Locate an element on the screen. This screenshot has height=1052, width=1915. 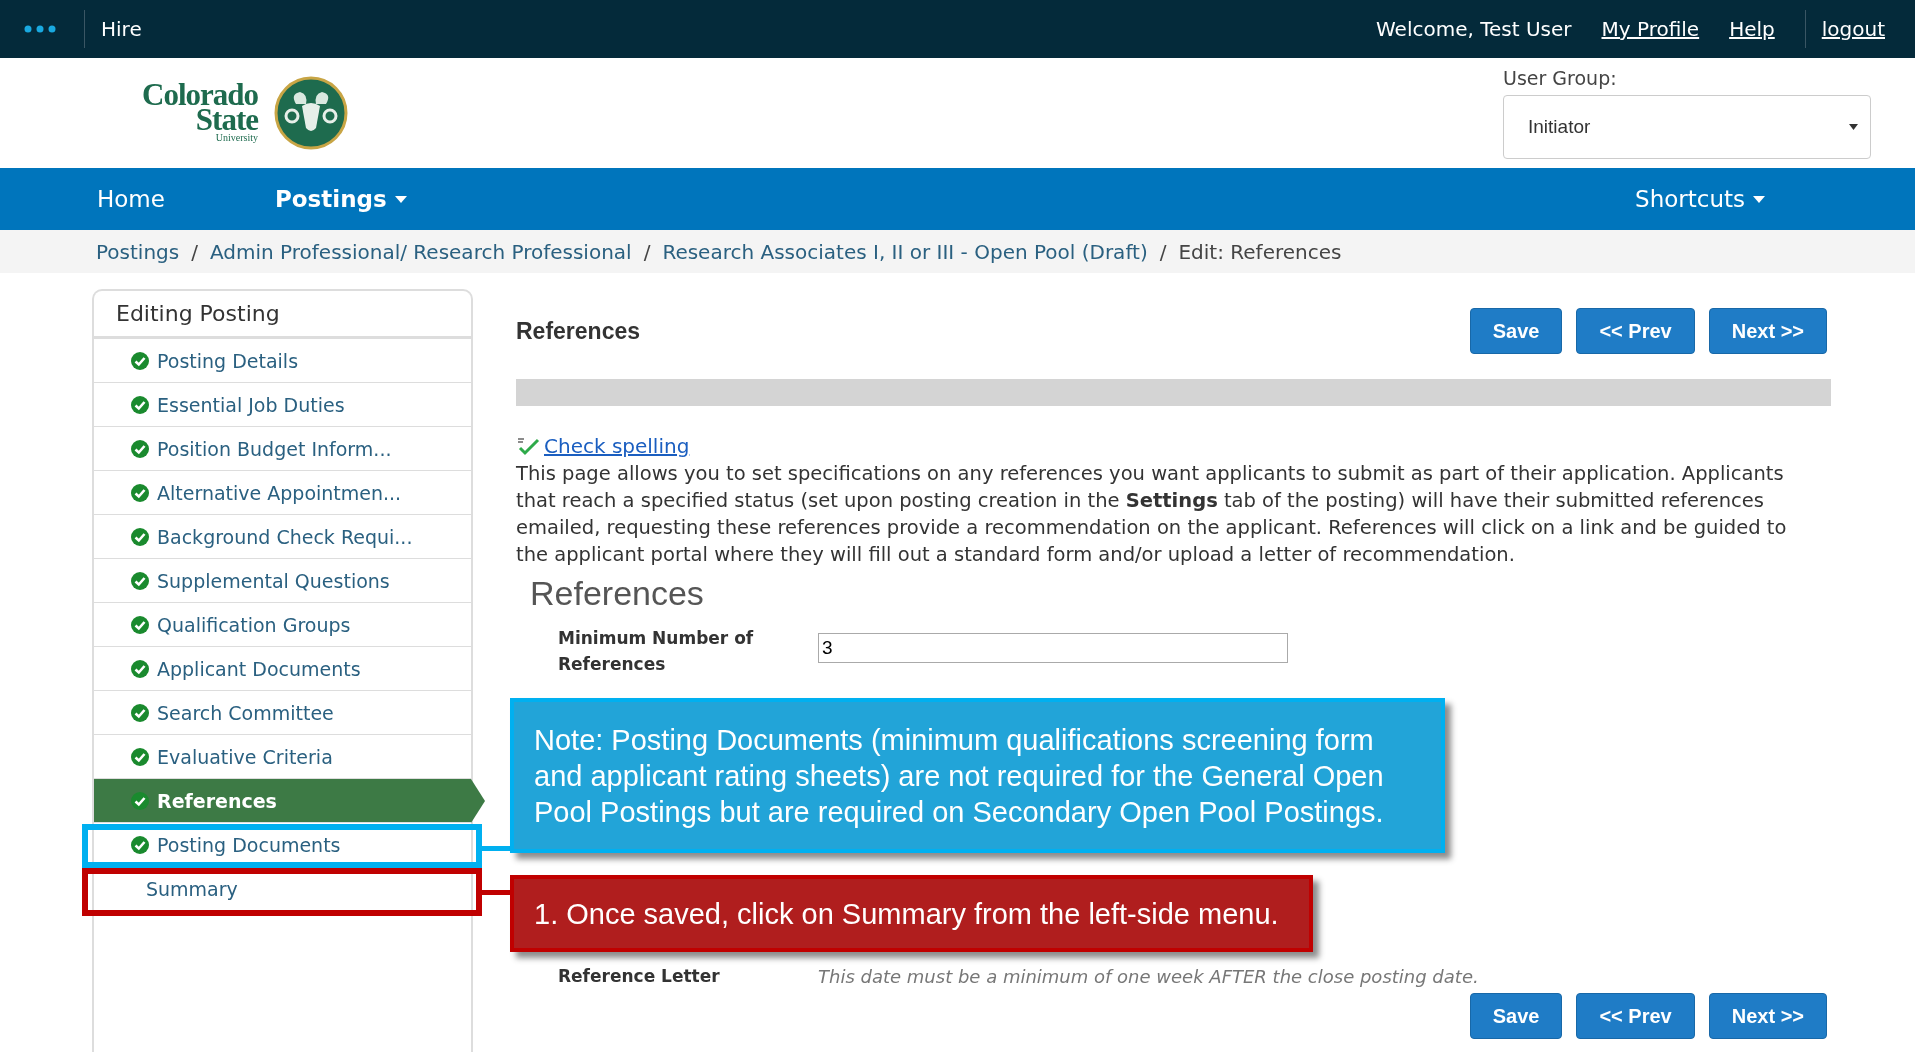
section-heading: References is located at coordinates (617, 593).